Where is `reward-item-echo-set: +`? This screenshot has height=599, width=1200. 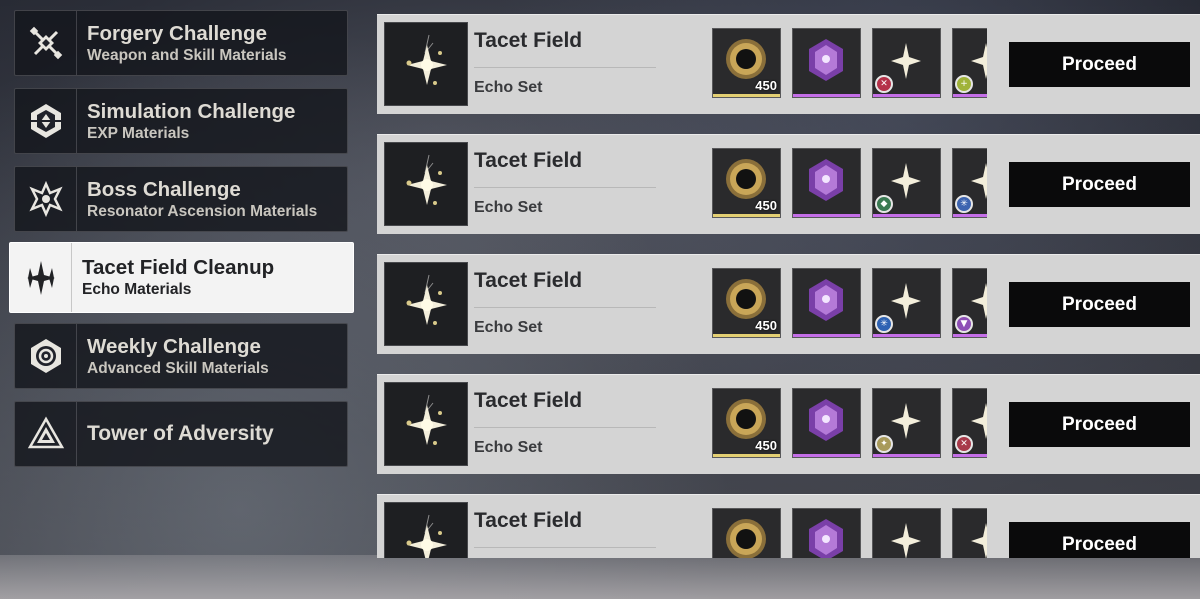 reward-item-echo-set: + is located at coordinates (969, 63).